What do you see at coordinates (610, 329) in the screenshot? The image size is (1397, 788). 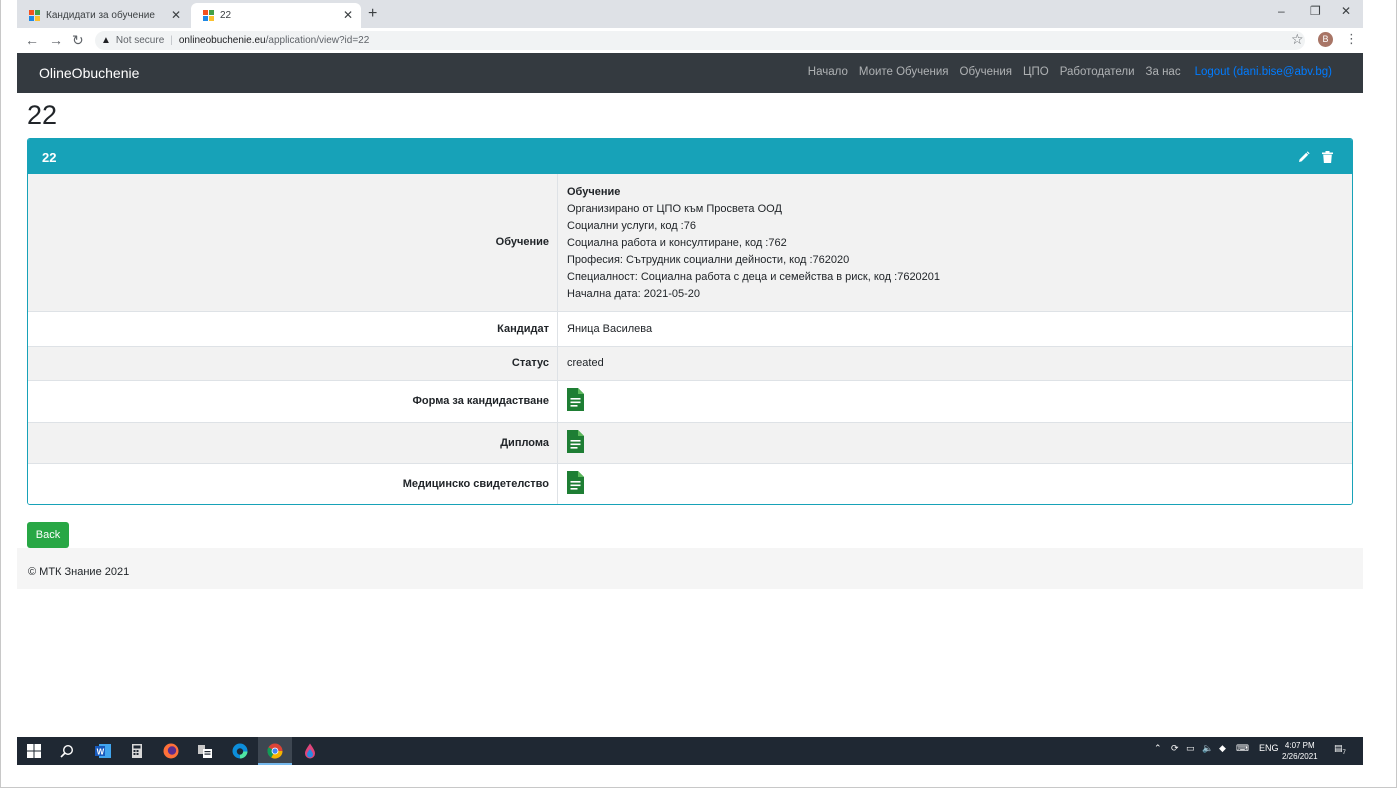 I see `candidate-value: Яница Василева` at bounding box center [610, 329].